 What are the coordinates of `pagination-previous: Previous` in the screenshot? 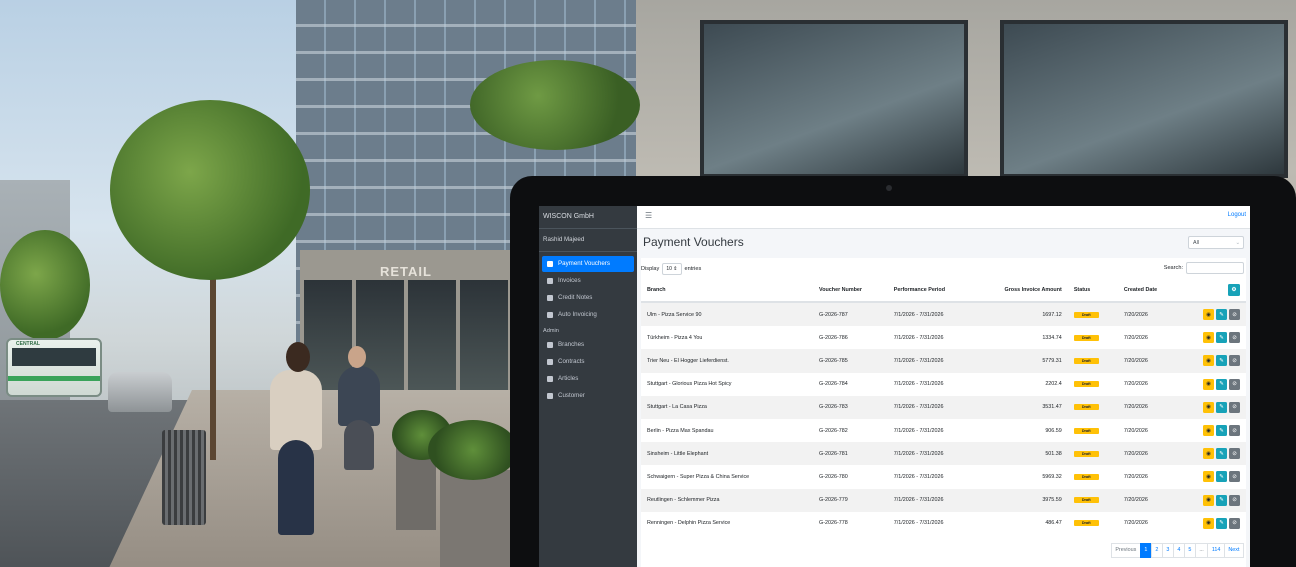 It's located at (1125, 550).